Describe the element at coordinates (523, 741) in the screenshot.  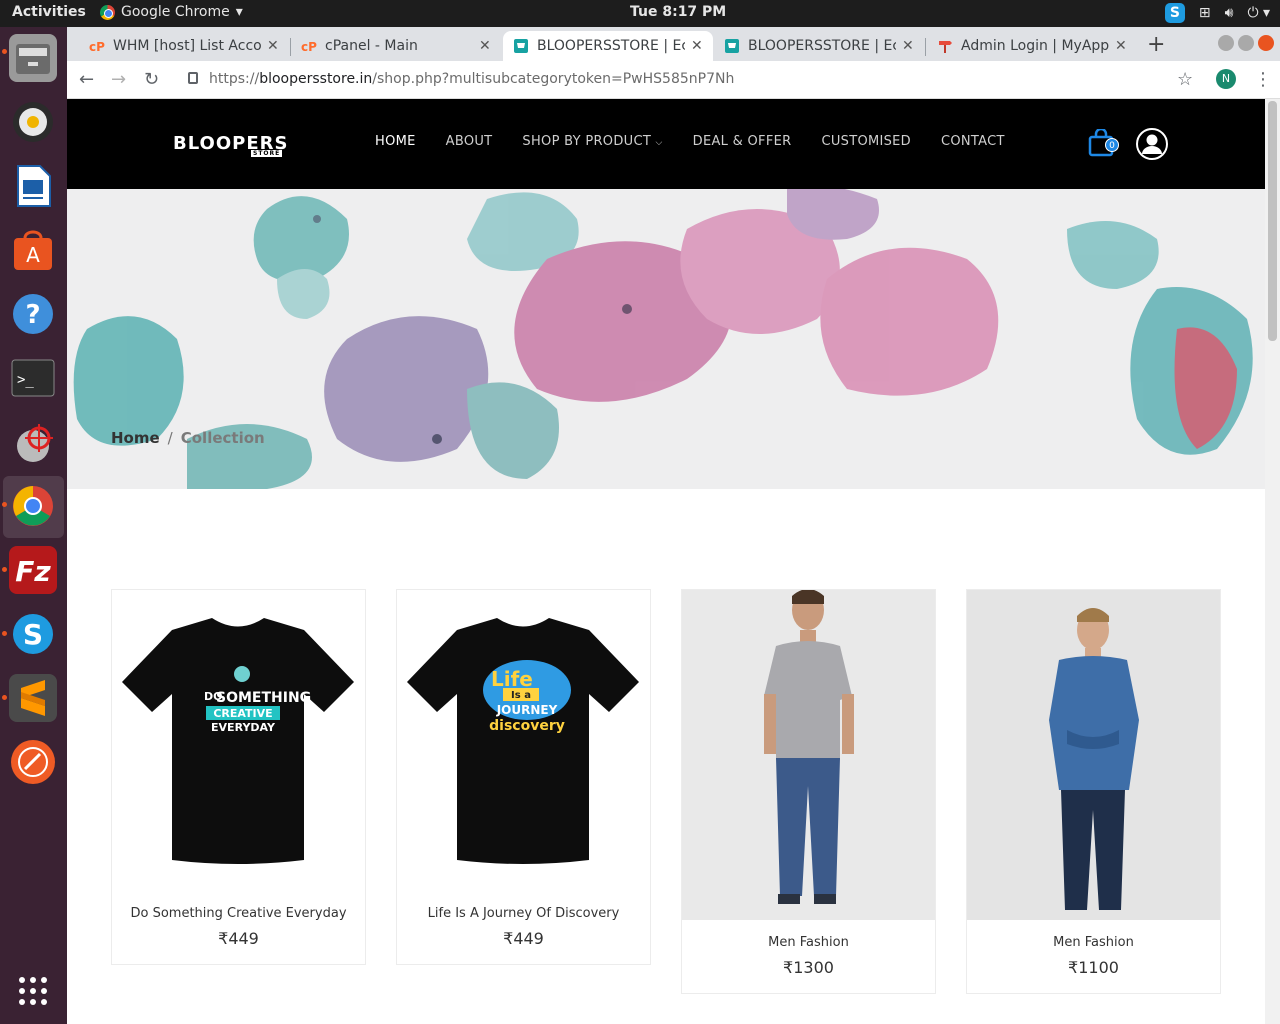
I see `tshirt-image: Life Is a JOURNEY discovery` at that location.